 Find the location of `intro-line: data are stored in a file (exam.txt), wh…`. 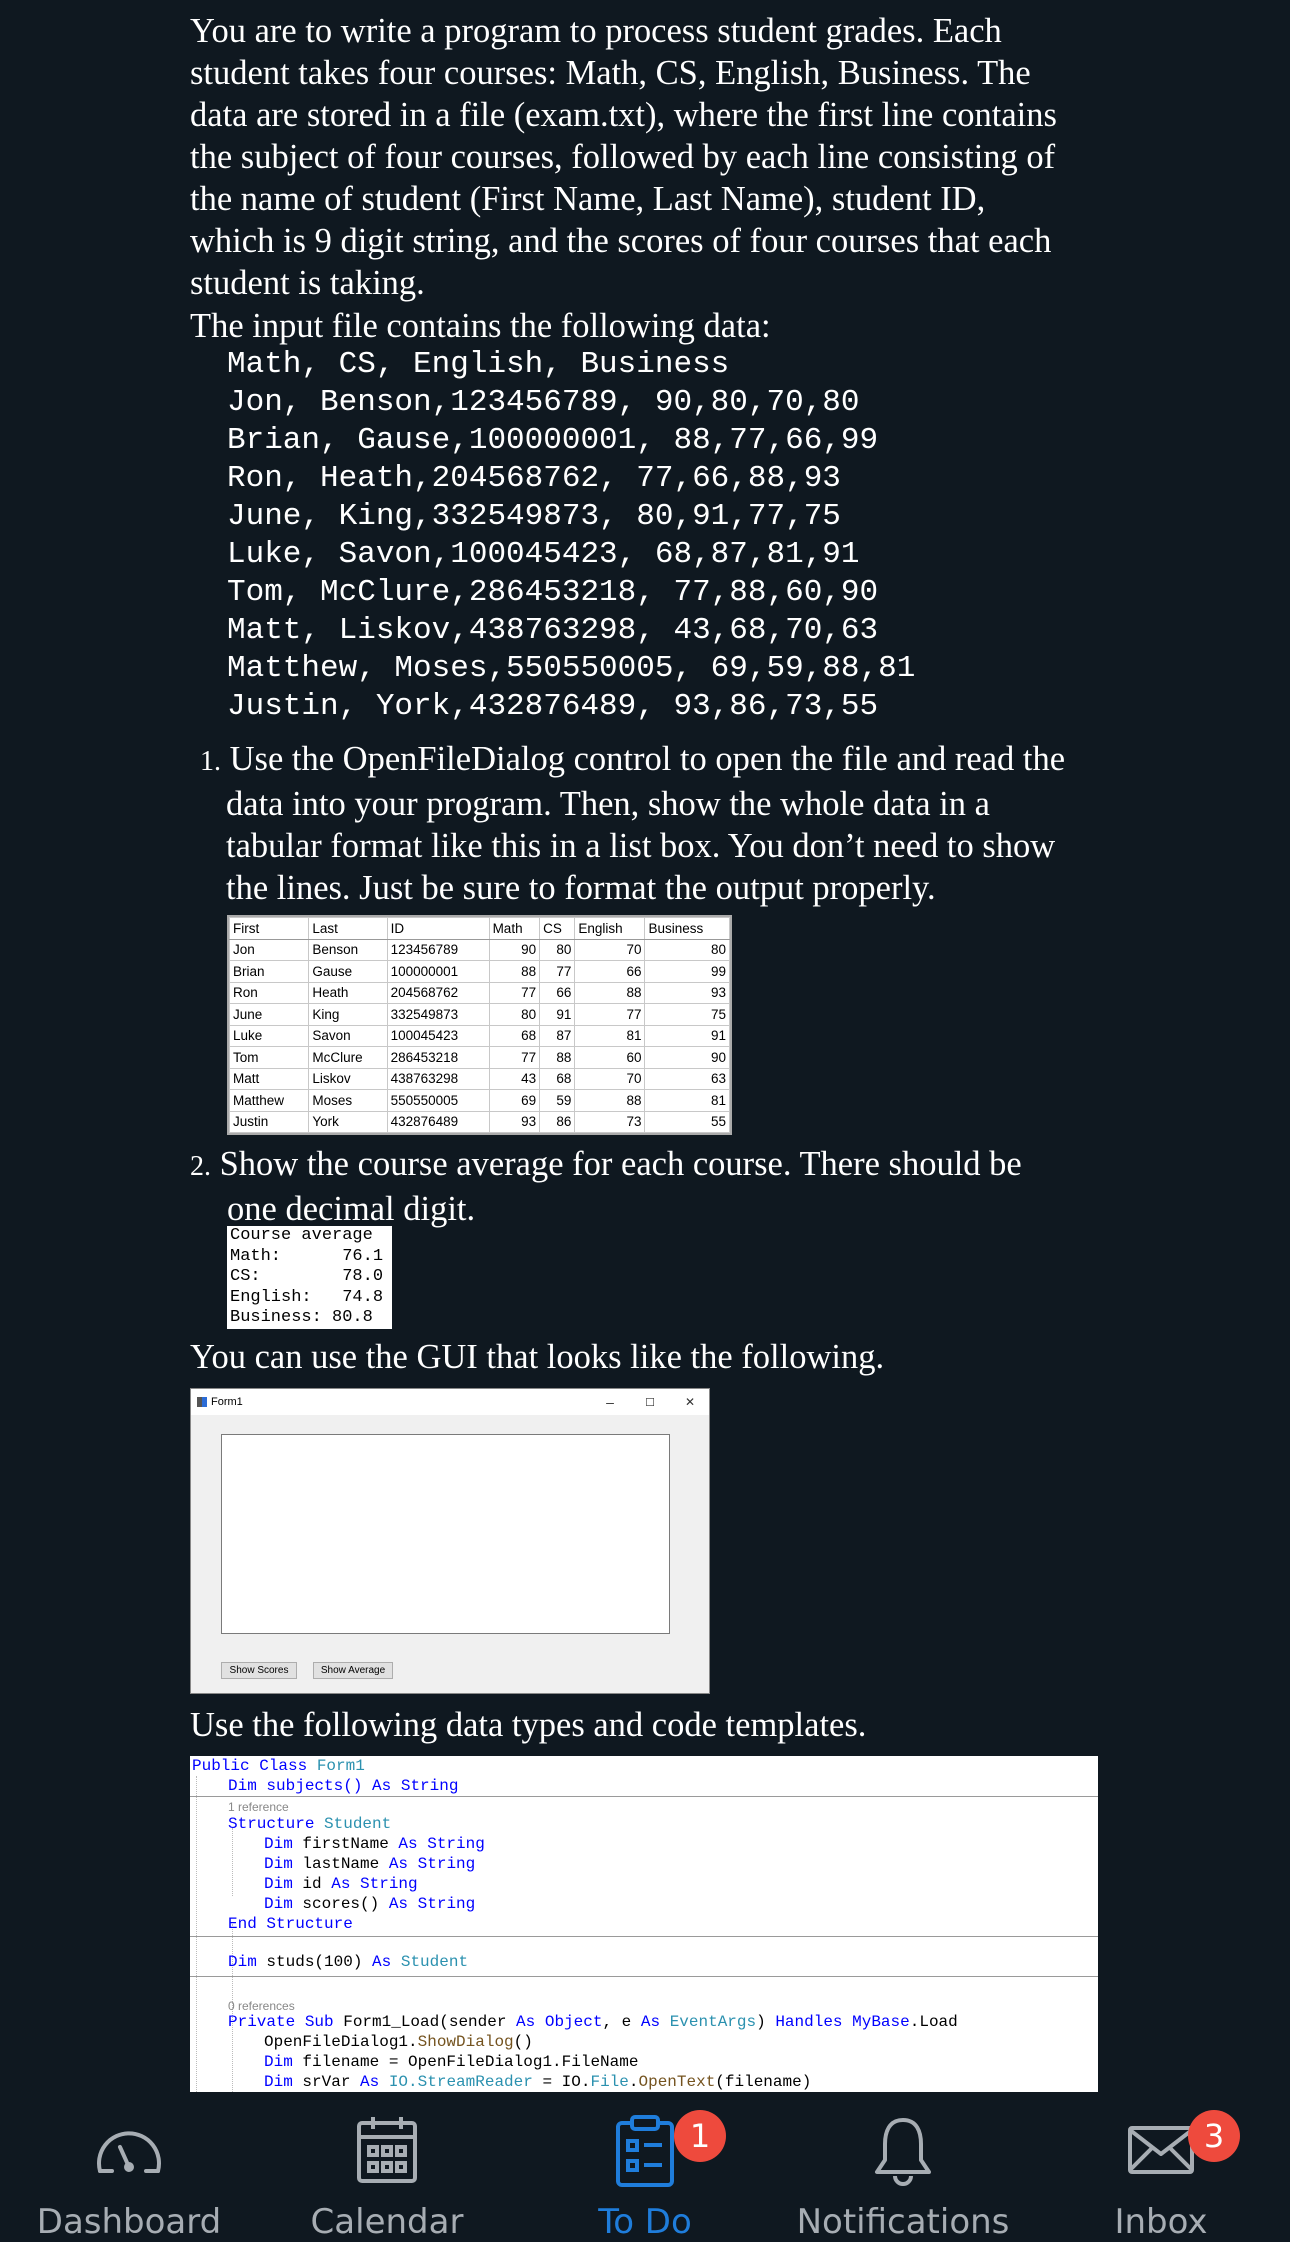

intro-line: data are stored in a file (exam.txt), wh… is located at coordinates (623, 115).